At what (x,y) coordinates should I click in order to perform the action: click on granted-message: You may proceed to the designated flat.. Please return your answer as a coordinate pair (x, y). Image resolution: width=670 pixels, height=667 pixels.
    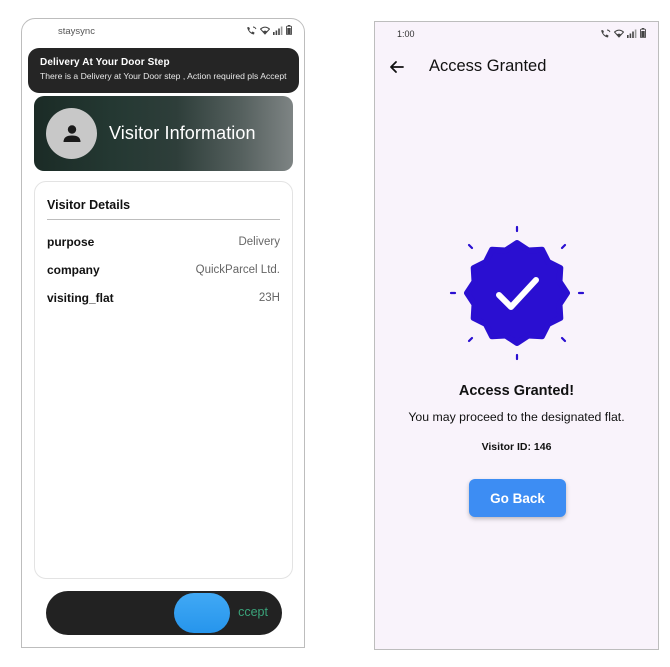
    Looking at the image, I should click on (516, 417).